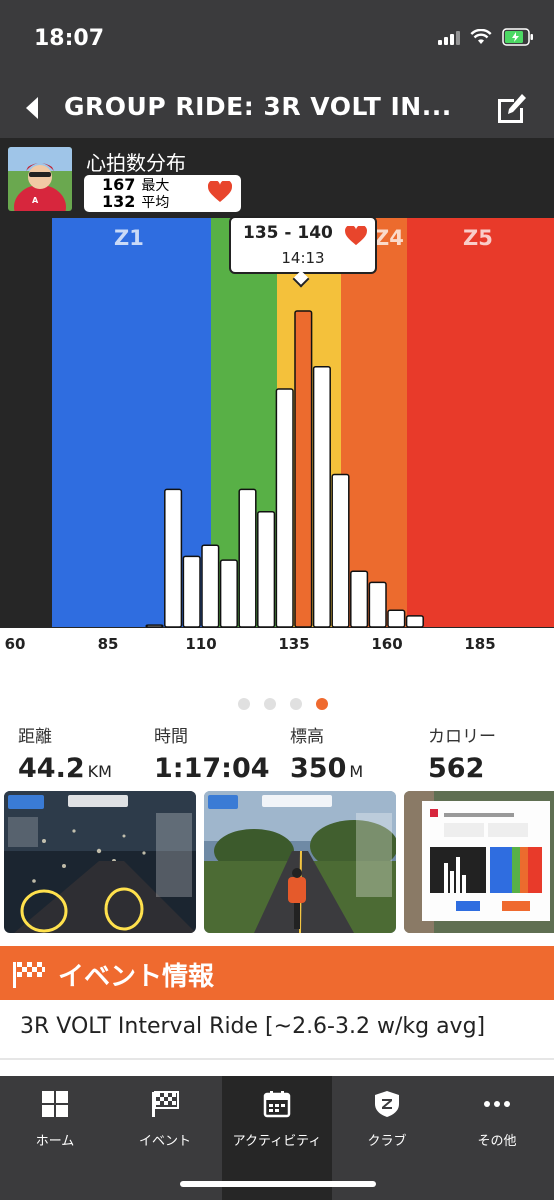  What do you see at coordinates (374, 422) in the screenshot?
I see `zone-band-z4` at bounding box center [374, 422].